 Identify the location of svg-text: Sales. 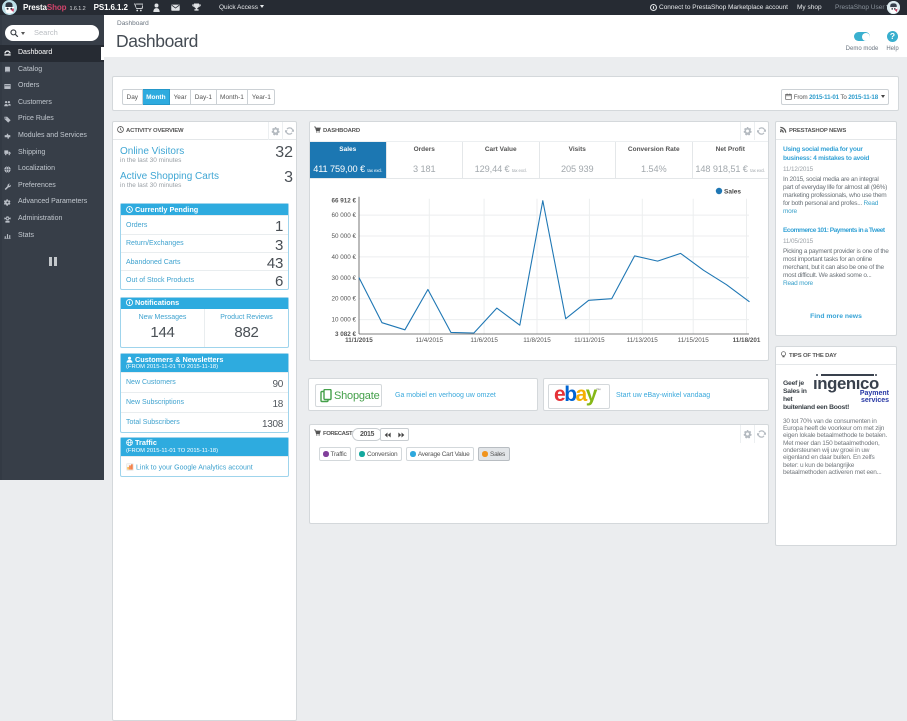
(732, 192).